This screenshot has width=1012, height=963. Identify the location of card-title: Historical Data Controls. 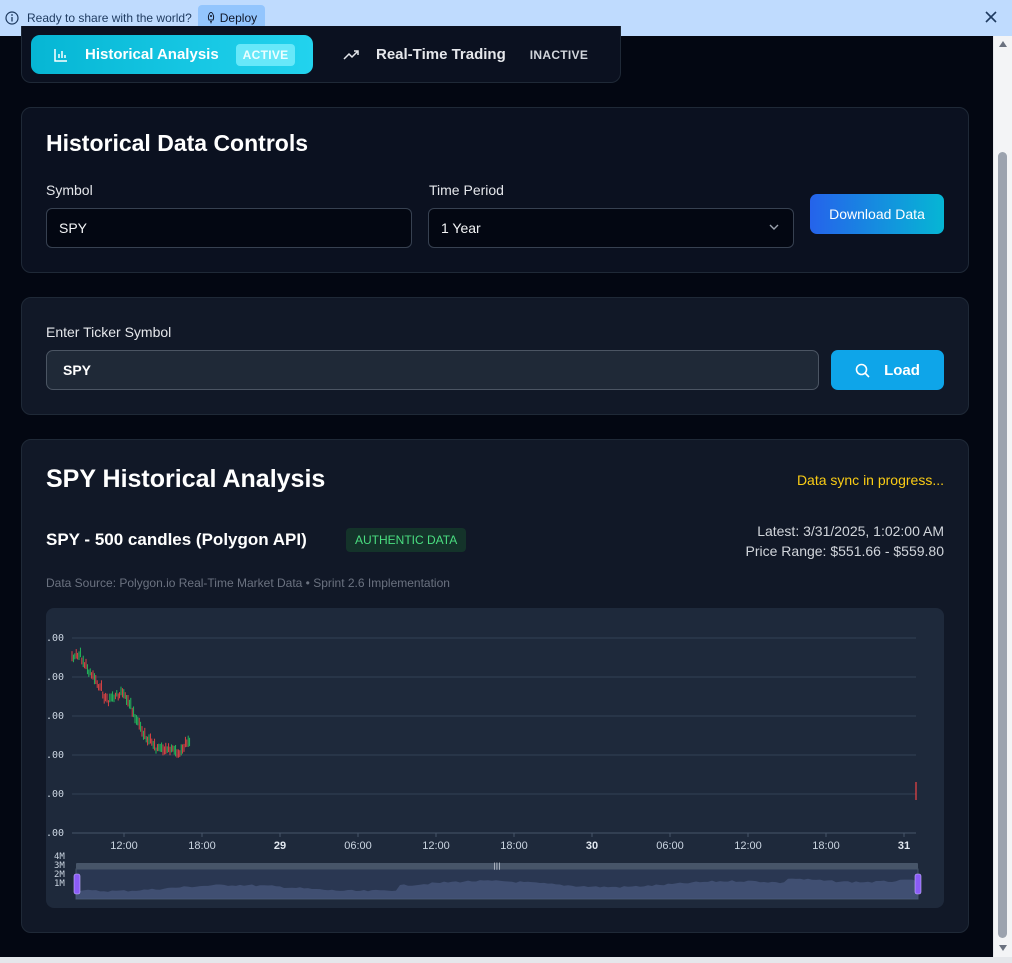
(177, 143).